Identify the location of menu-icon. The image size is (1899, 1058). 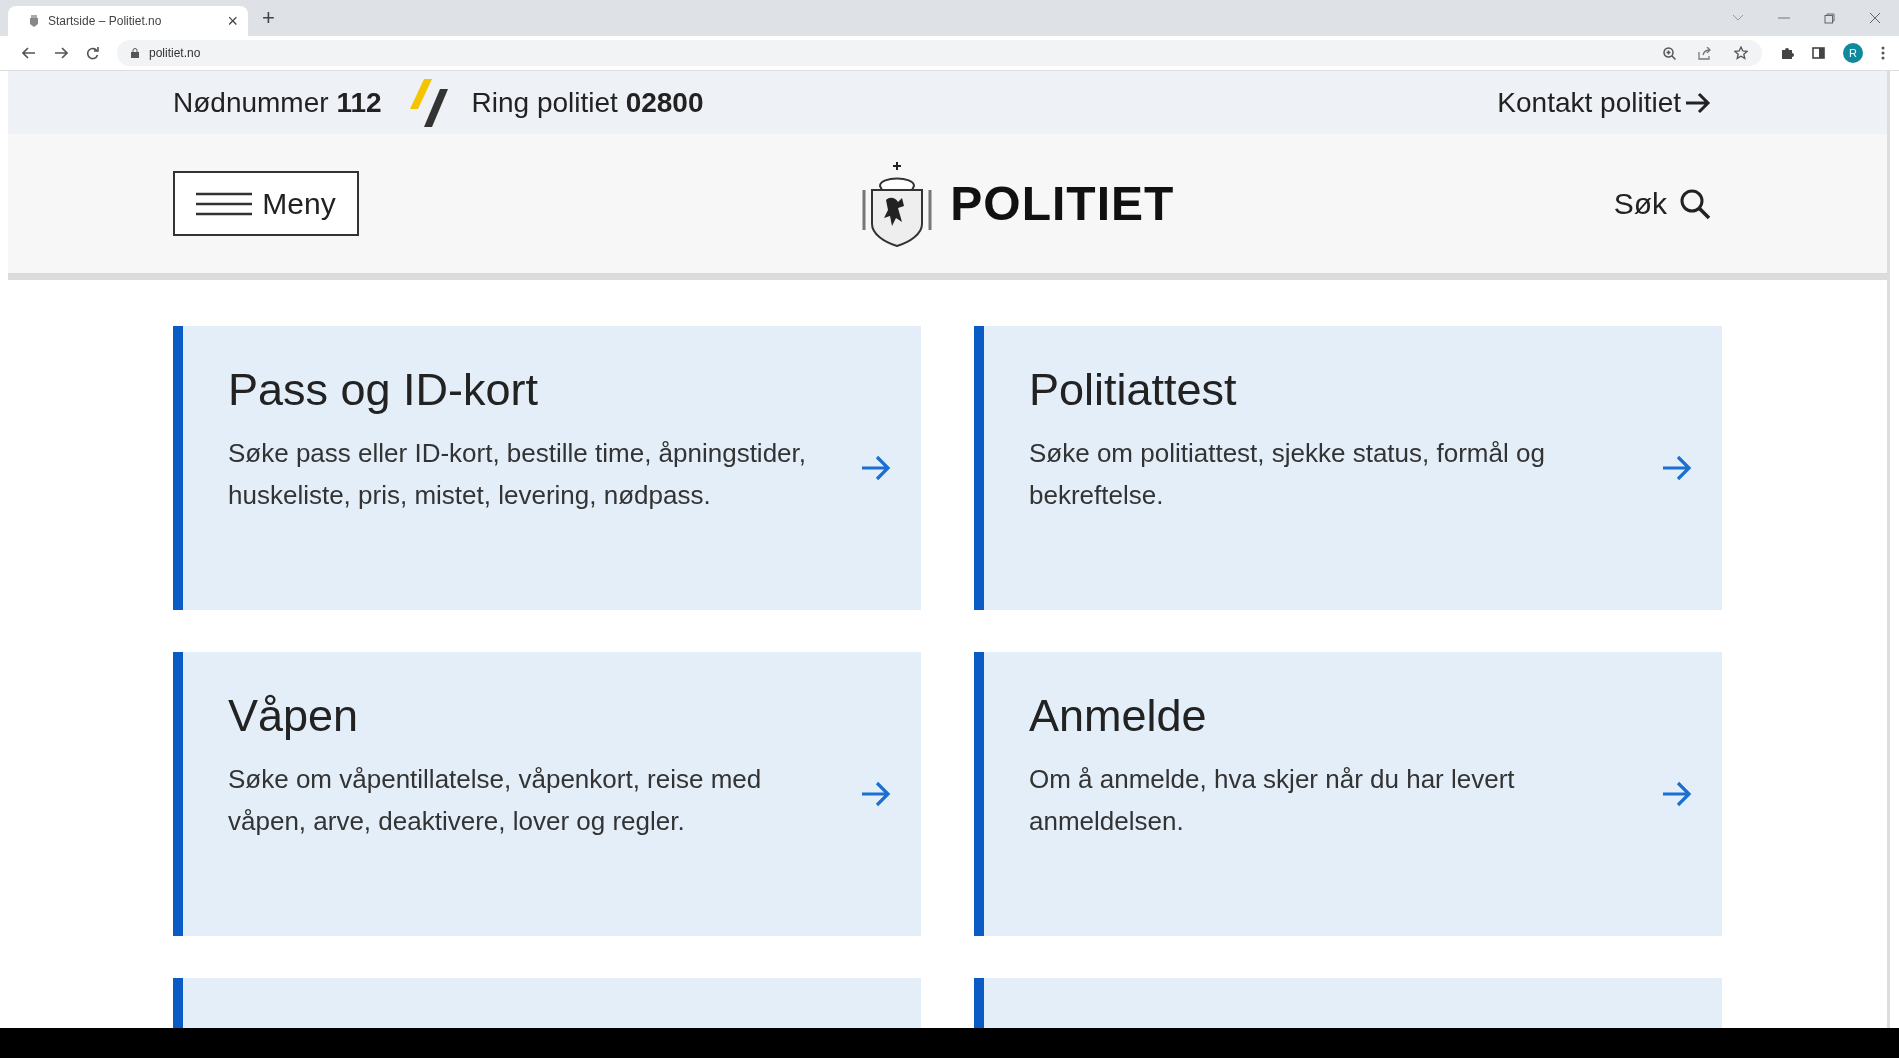
(224, 203).